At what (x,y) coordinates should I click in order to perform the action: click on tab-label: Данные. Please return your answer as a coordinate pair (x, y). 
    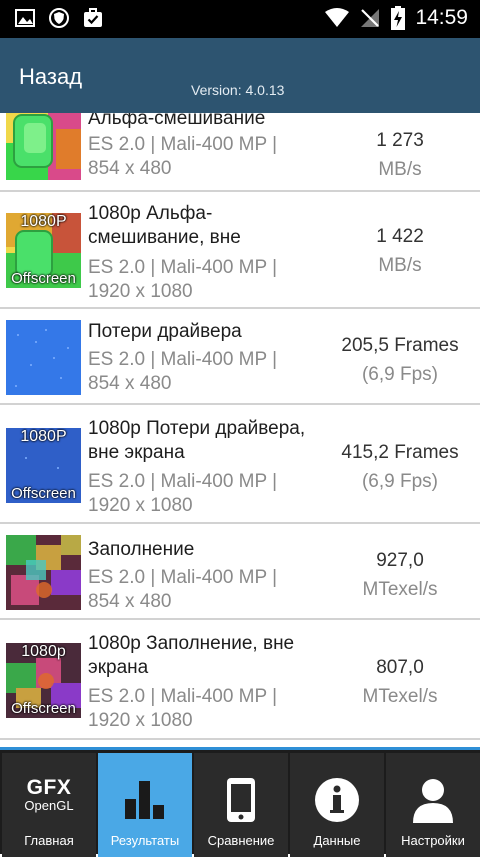
    Looking at the image, I should click on (337, 840).